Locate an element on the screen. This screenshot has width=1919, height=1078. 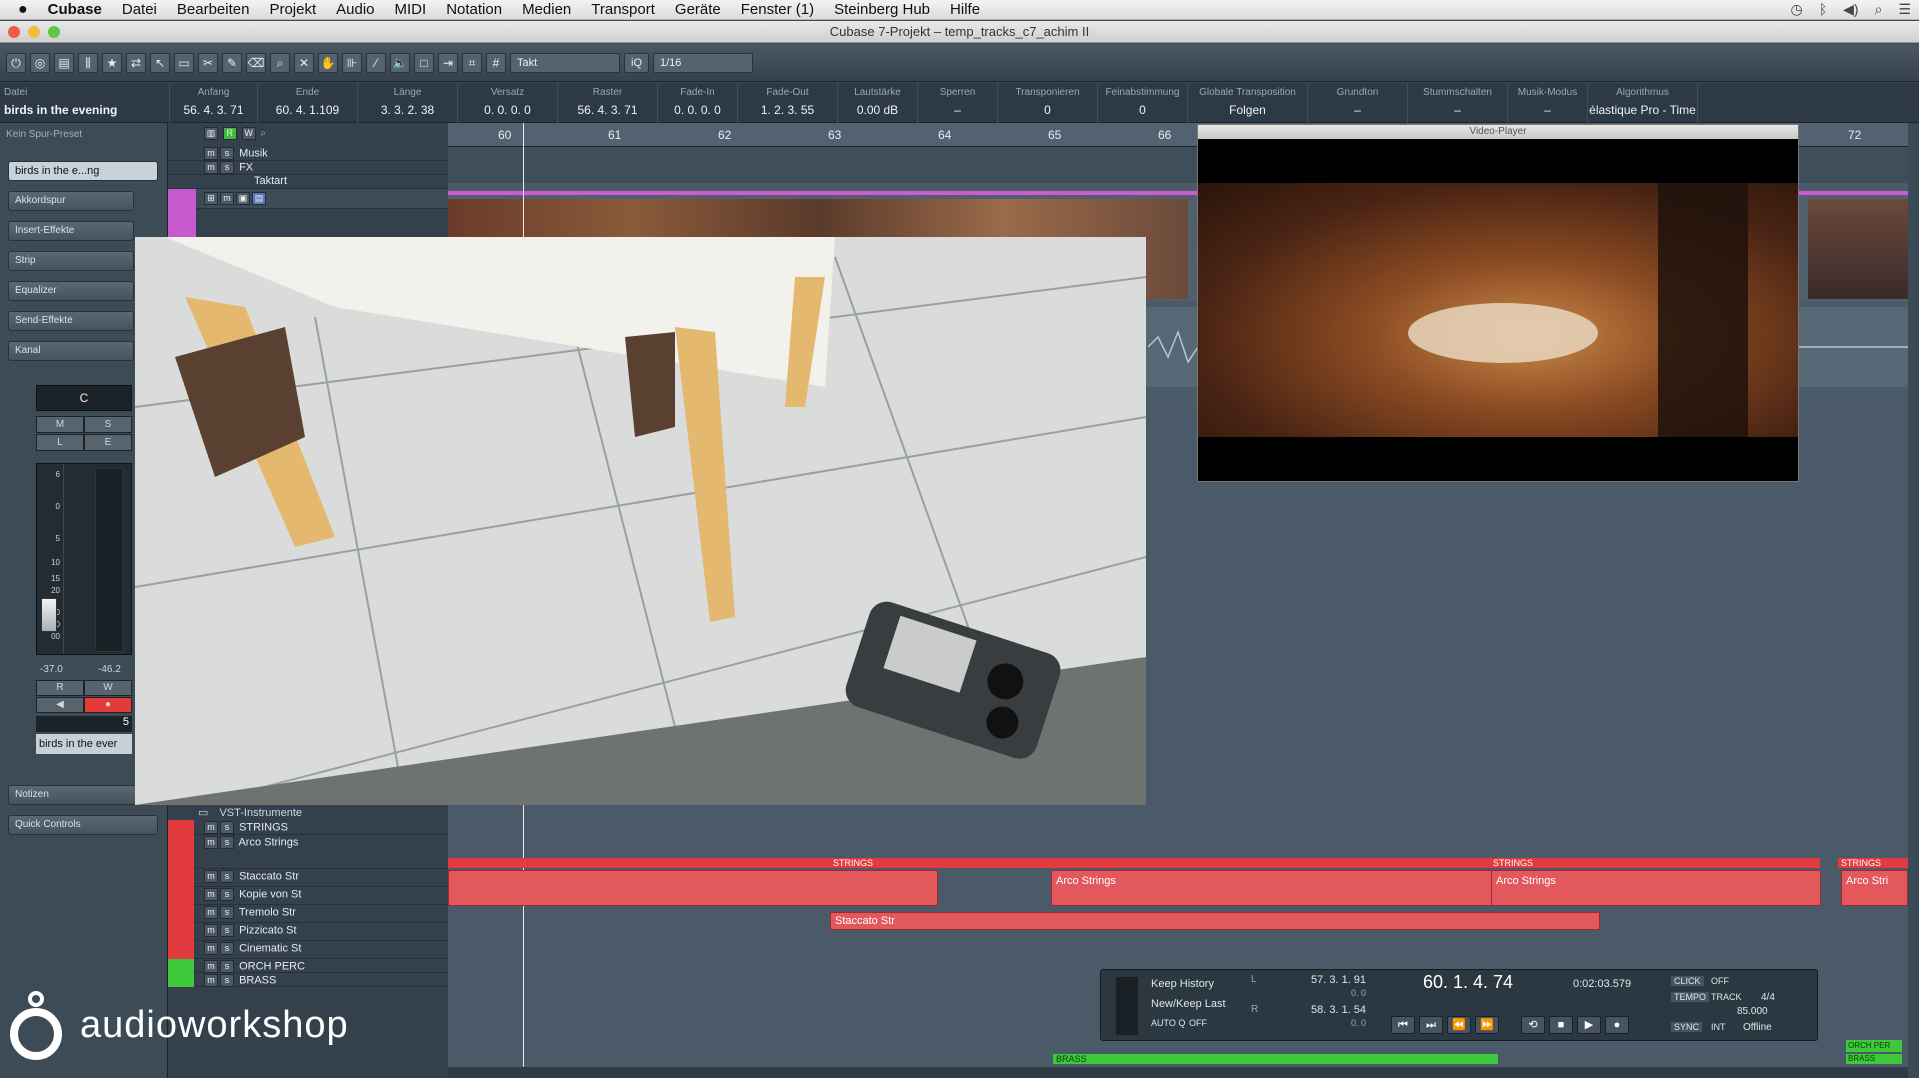
track-row-fx: ms FX is located at coordinates (308, 168).